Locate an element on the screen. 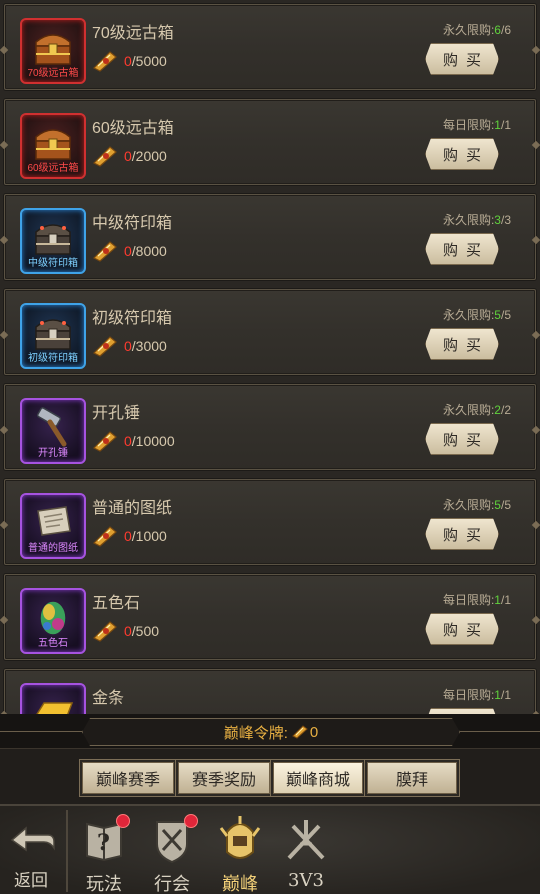  item-tag-label: 五色石 is located at coordinates (53, 643).